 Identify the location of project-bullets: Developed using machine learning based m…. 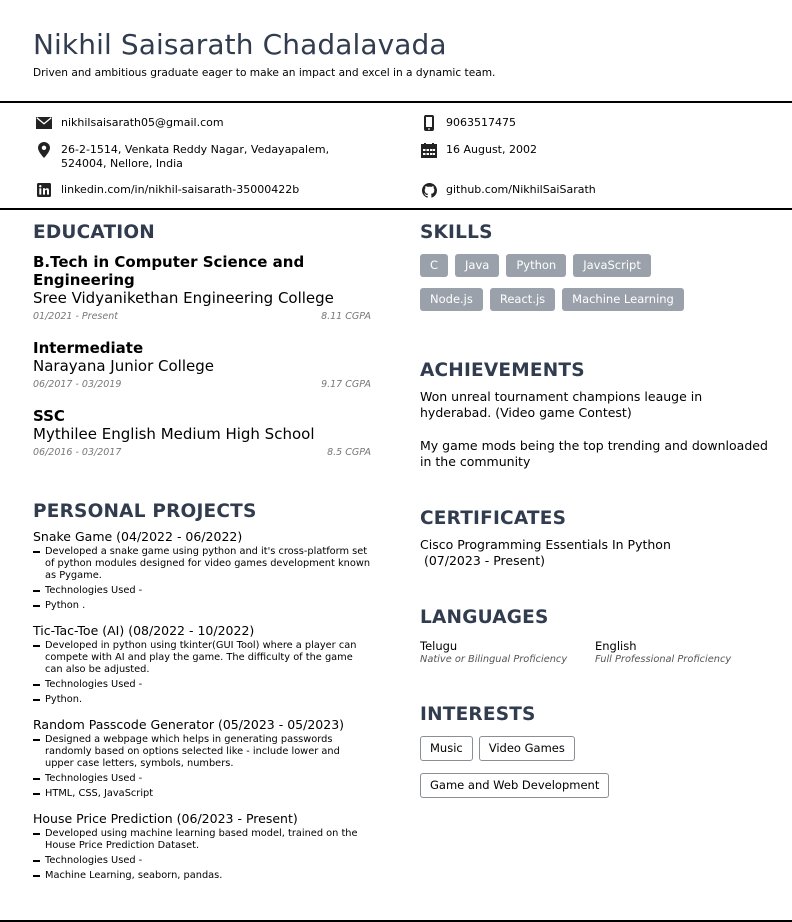
(202, 855).